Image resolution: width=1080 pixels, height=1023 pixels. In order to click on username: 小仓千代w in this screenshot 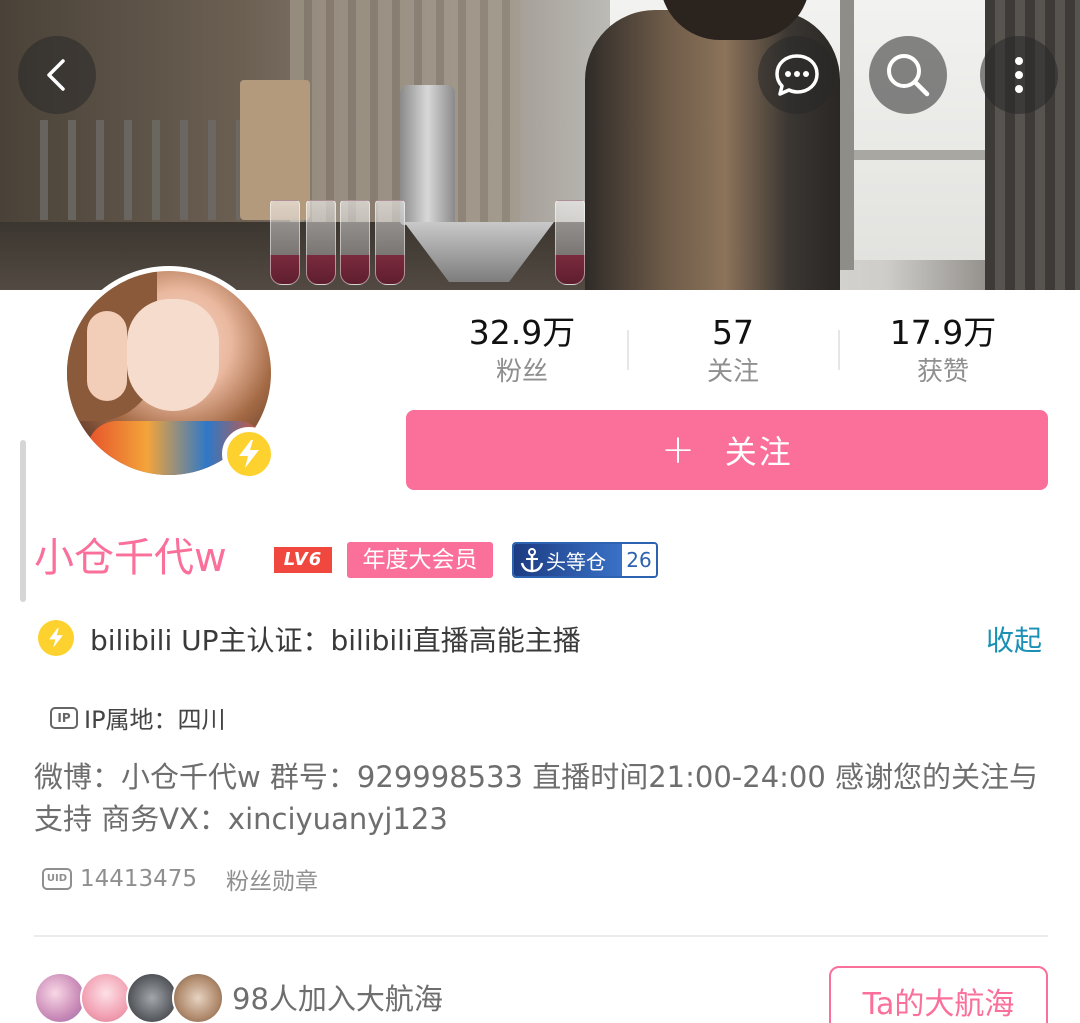, I will do `click(130, 558)`.